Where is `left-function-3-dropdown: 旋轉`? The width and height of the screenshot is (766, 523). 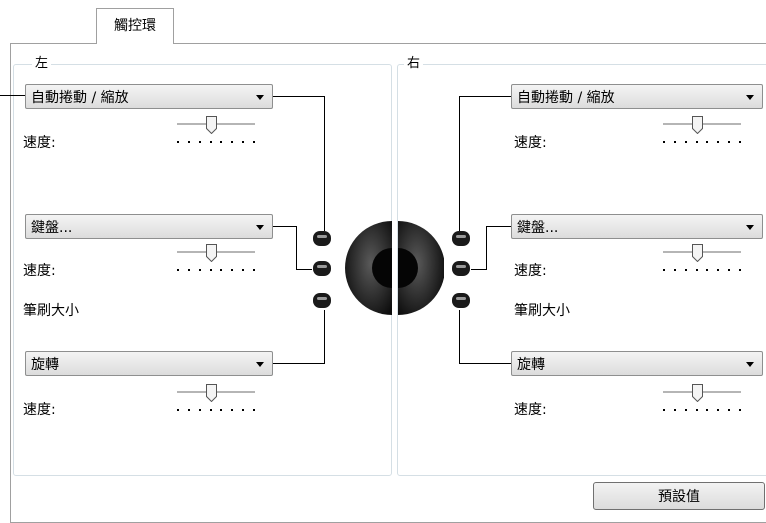
left-function-3-dropdown: 旋轉 is located at coordinates (149, 363).